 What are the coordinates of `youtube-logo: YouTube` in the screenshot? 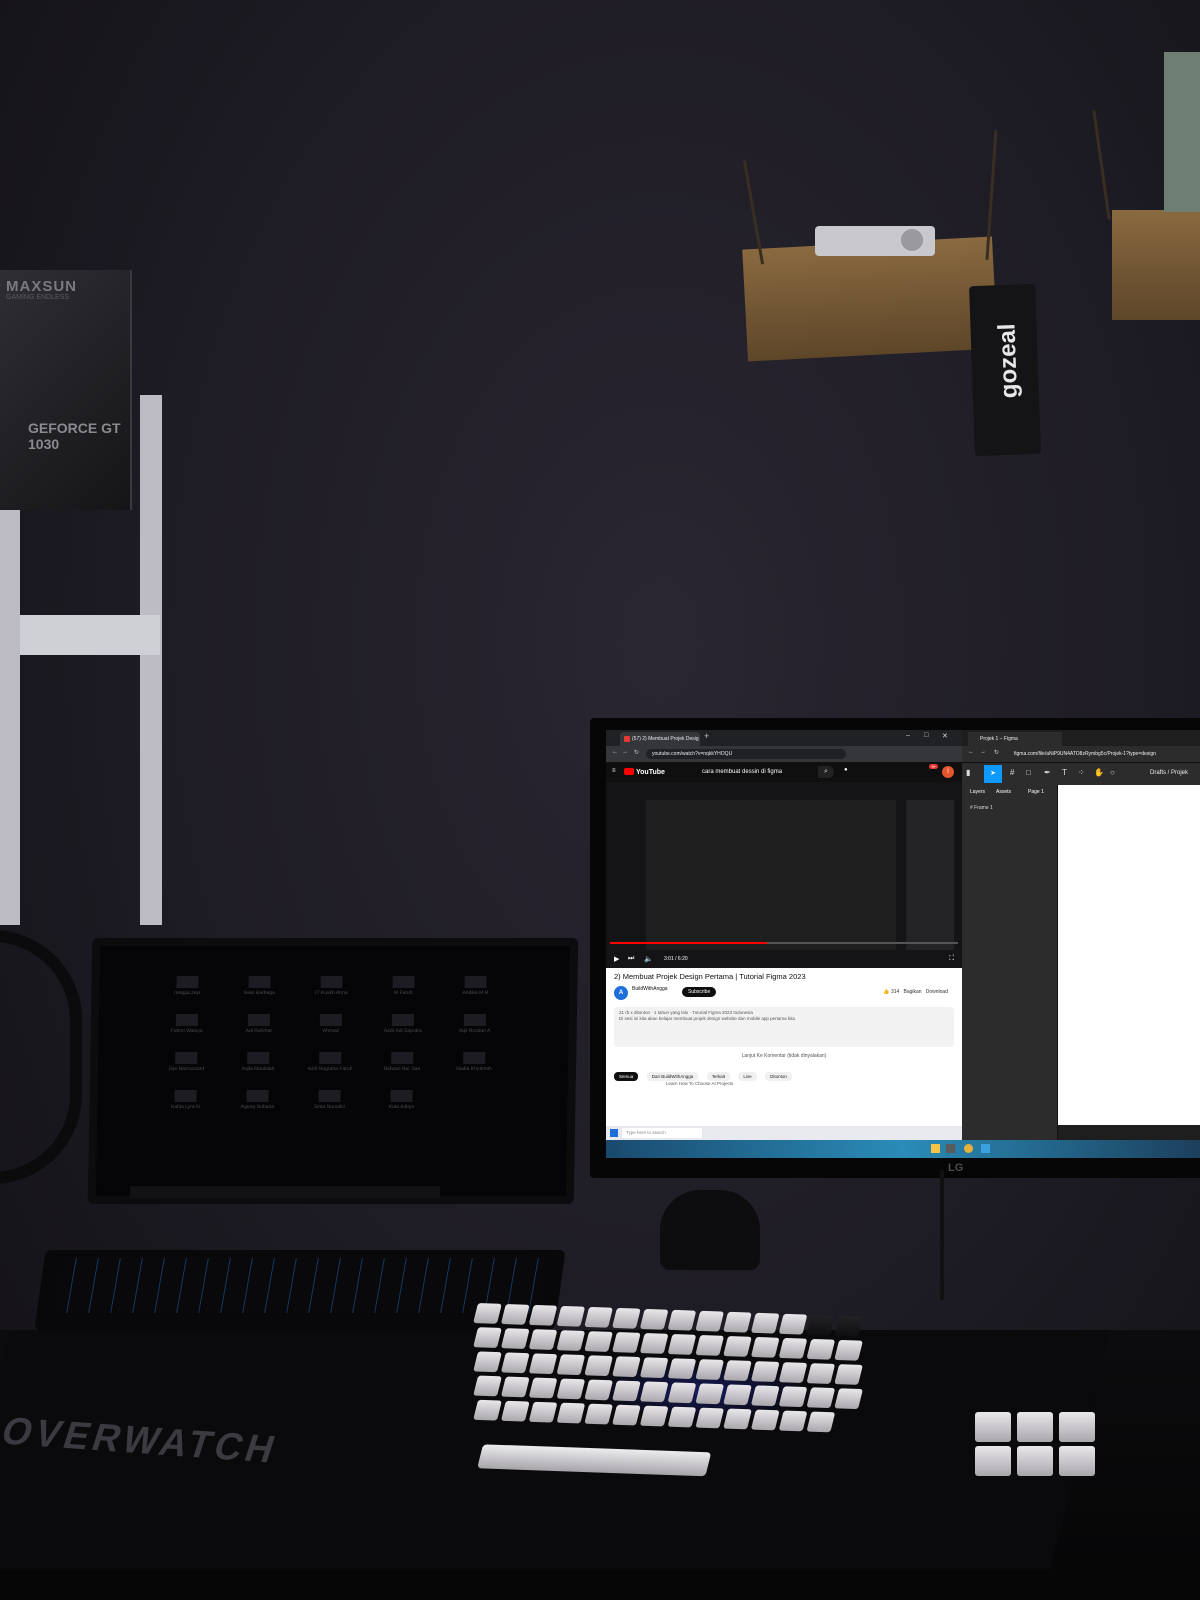 It's located at (644, 772).